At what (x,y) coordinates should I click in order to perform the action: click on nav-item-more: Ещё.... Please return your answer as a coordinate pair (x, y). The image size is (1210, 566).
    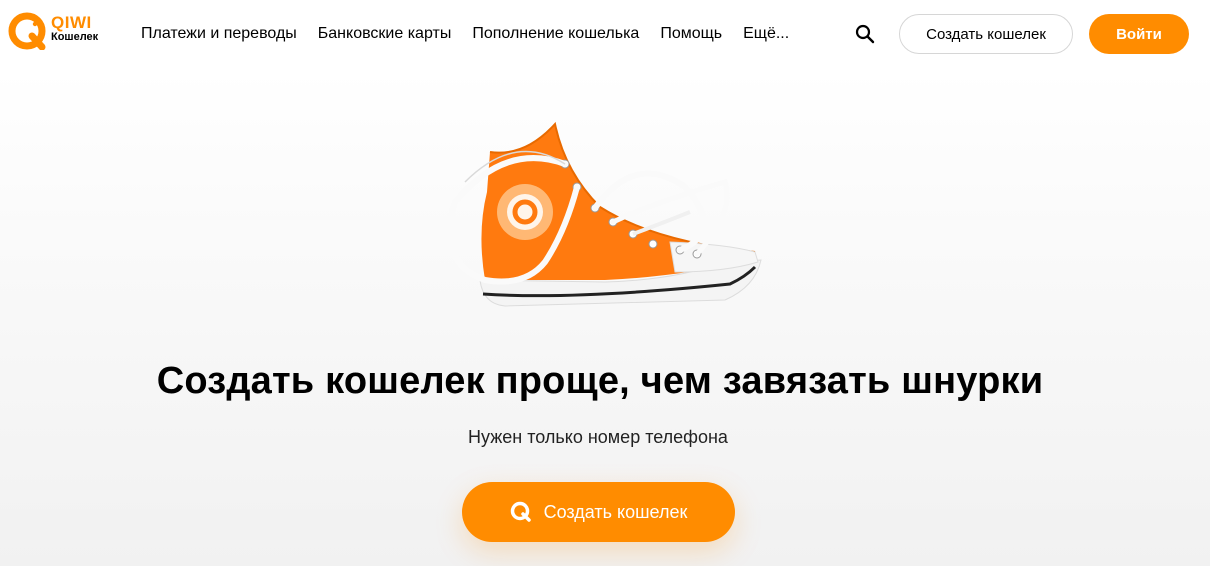
    Looking at the image, I should click on (766, 34).